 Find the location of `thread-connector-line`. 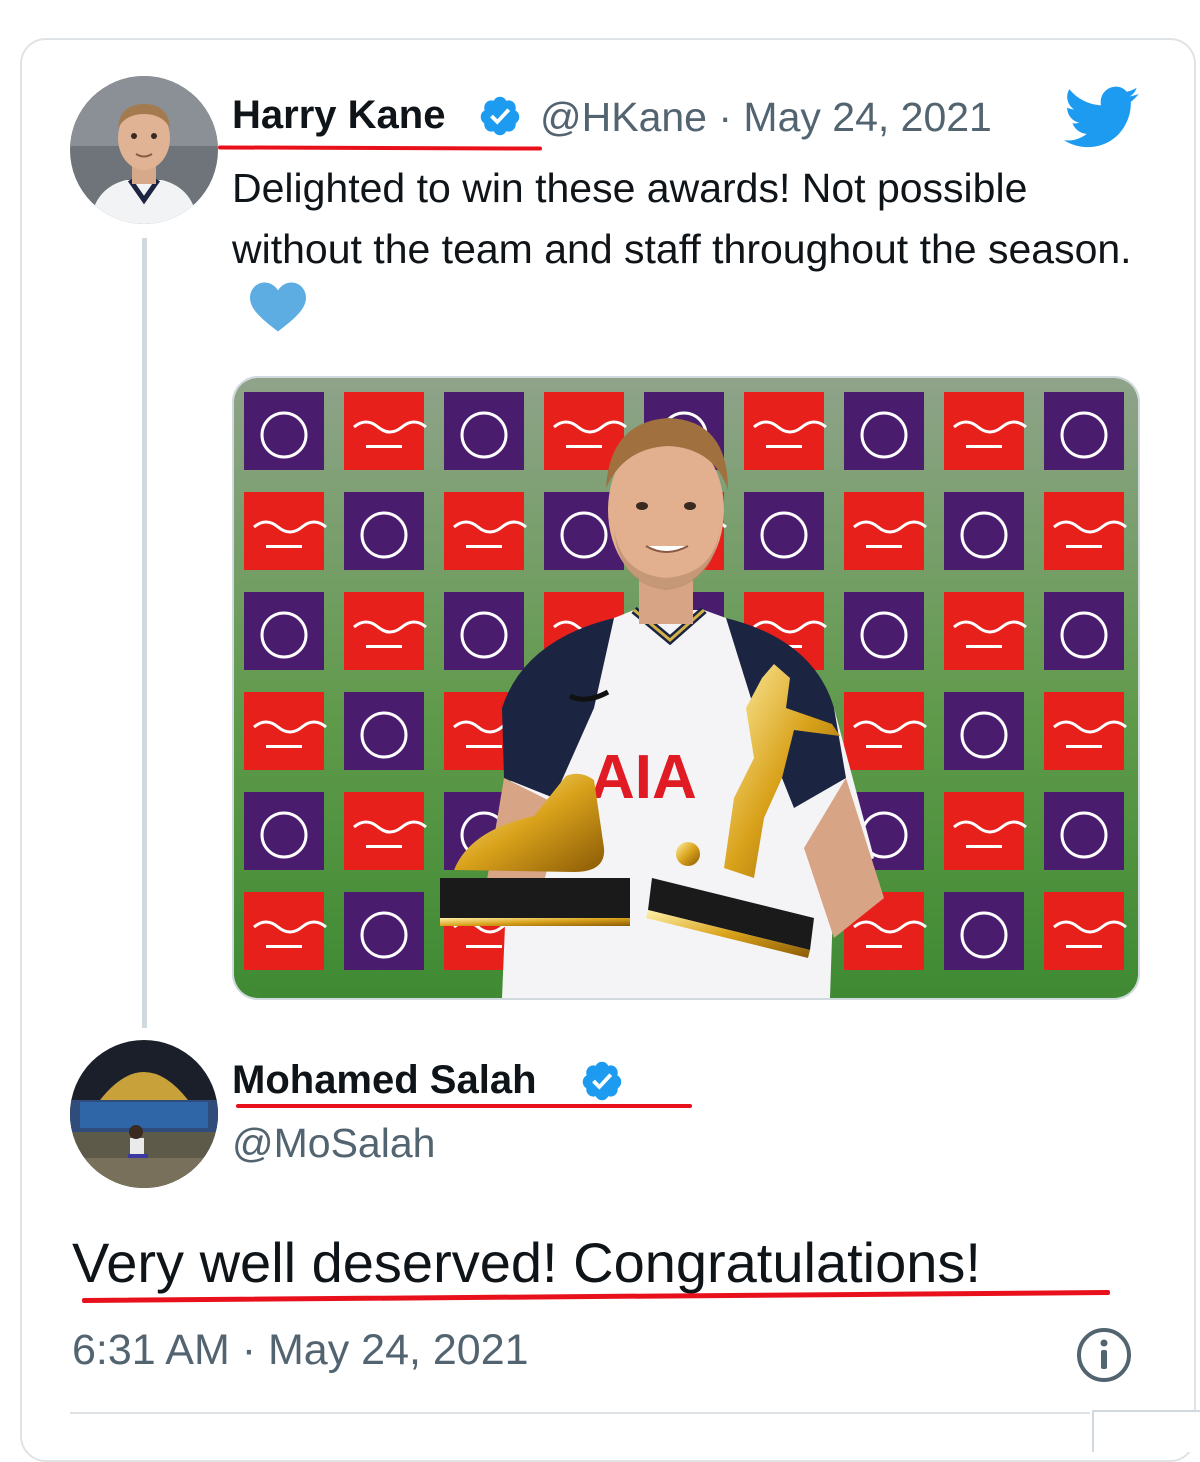

thread-connector-line is located at coordinates (144, 633).